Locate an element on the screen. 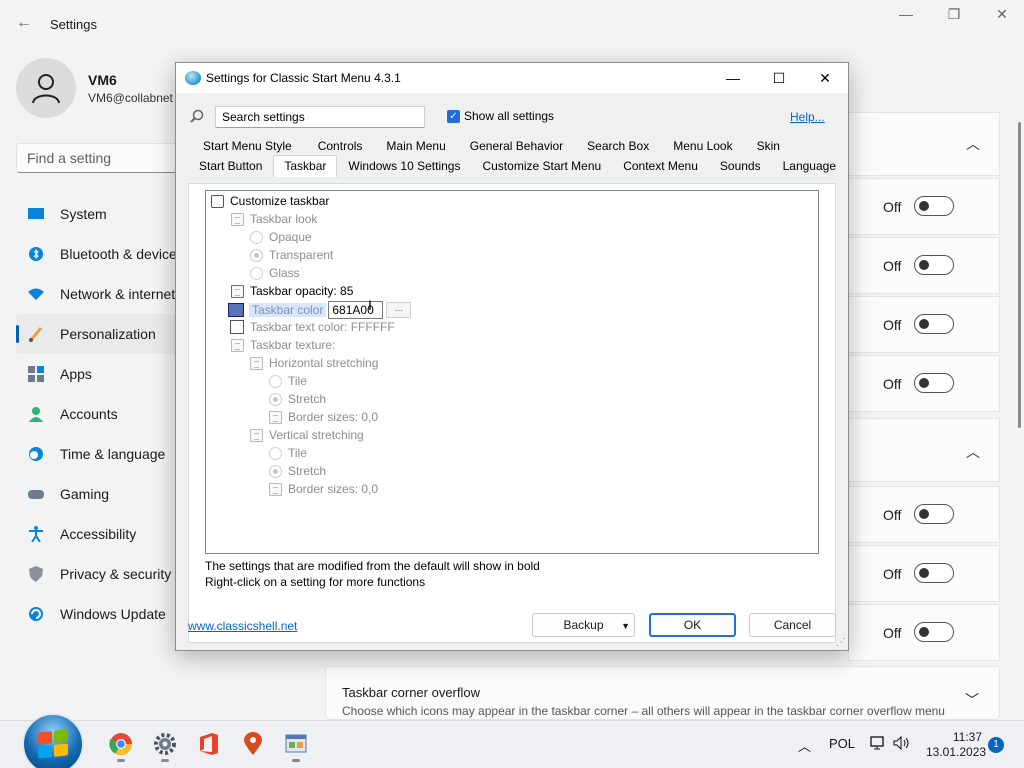 This screenshot has width=1024, height=768. chrome-icon is located at coordinates (121, 744).